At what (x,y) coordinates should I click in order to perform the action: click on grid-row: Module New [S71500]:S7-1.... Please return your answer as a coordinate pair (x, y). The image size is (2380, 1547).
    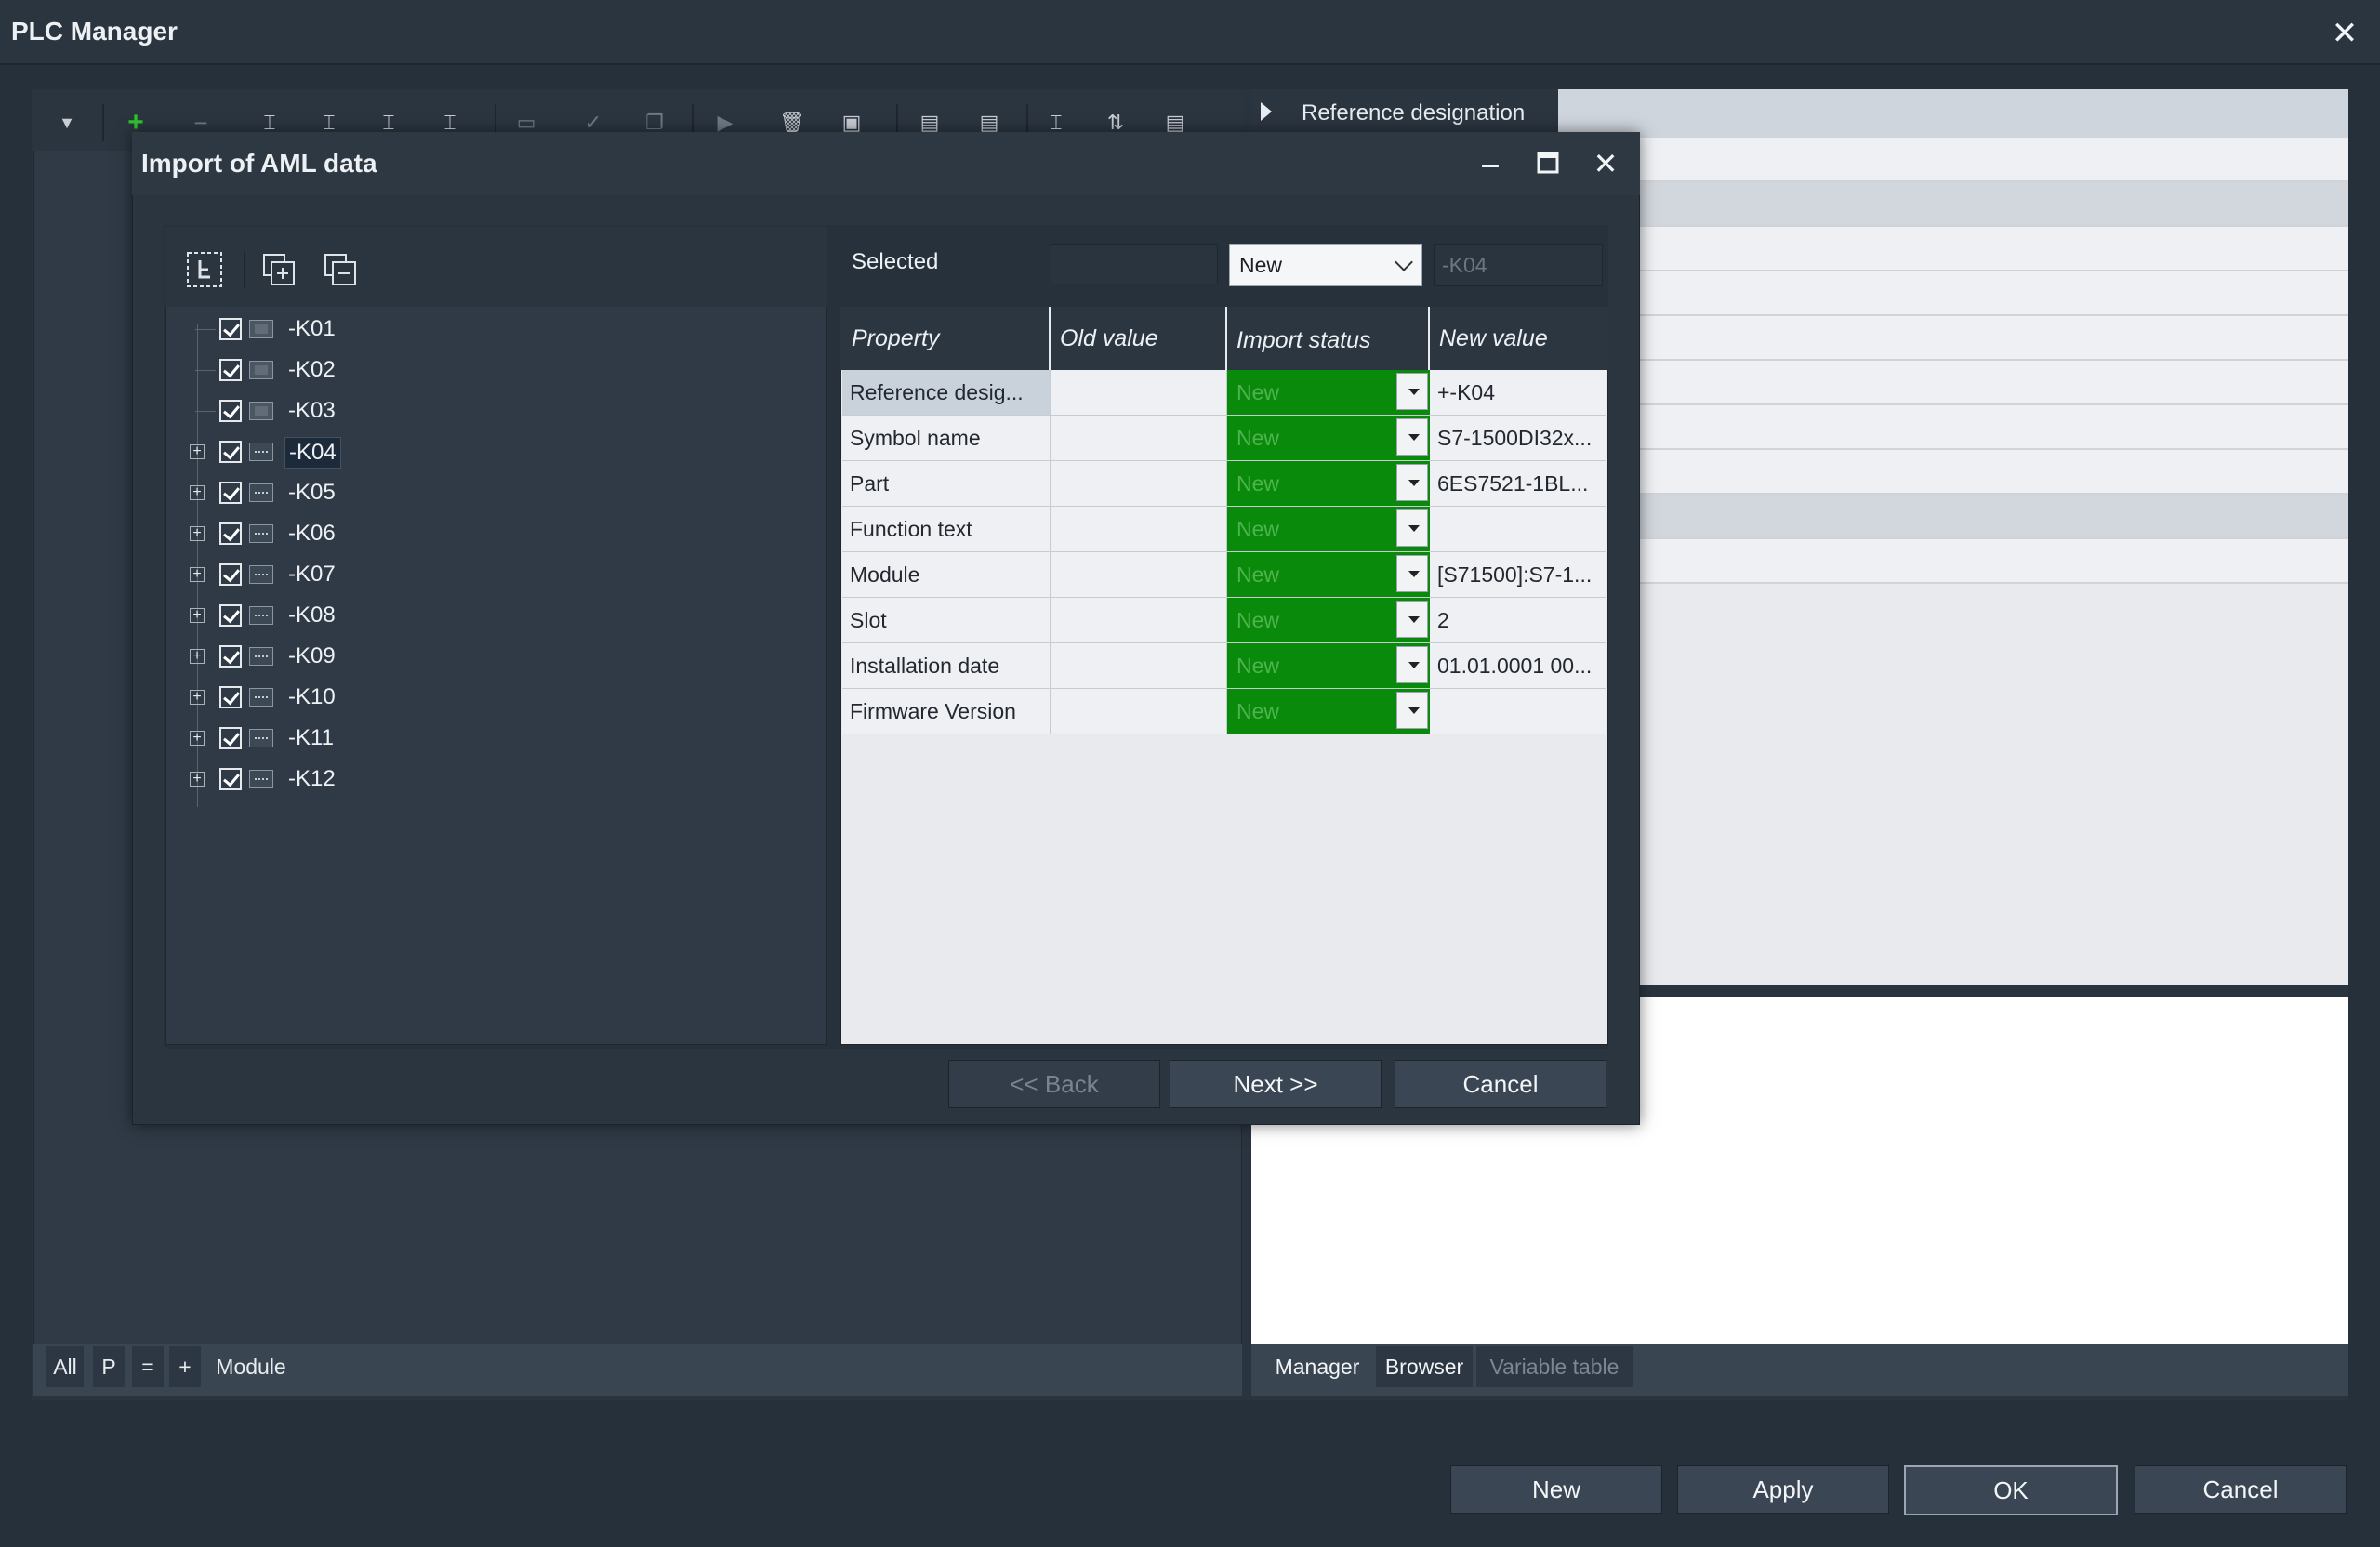
    Looking at the image, I should click on (1224, 575).